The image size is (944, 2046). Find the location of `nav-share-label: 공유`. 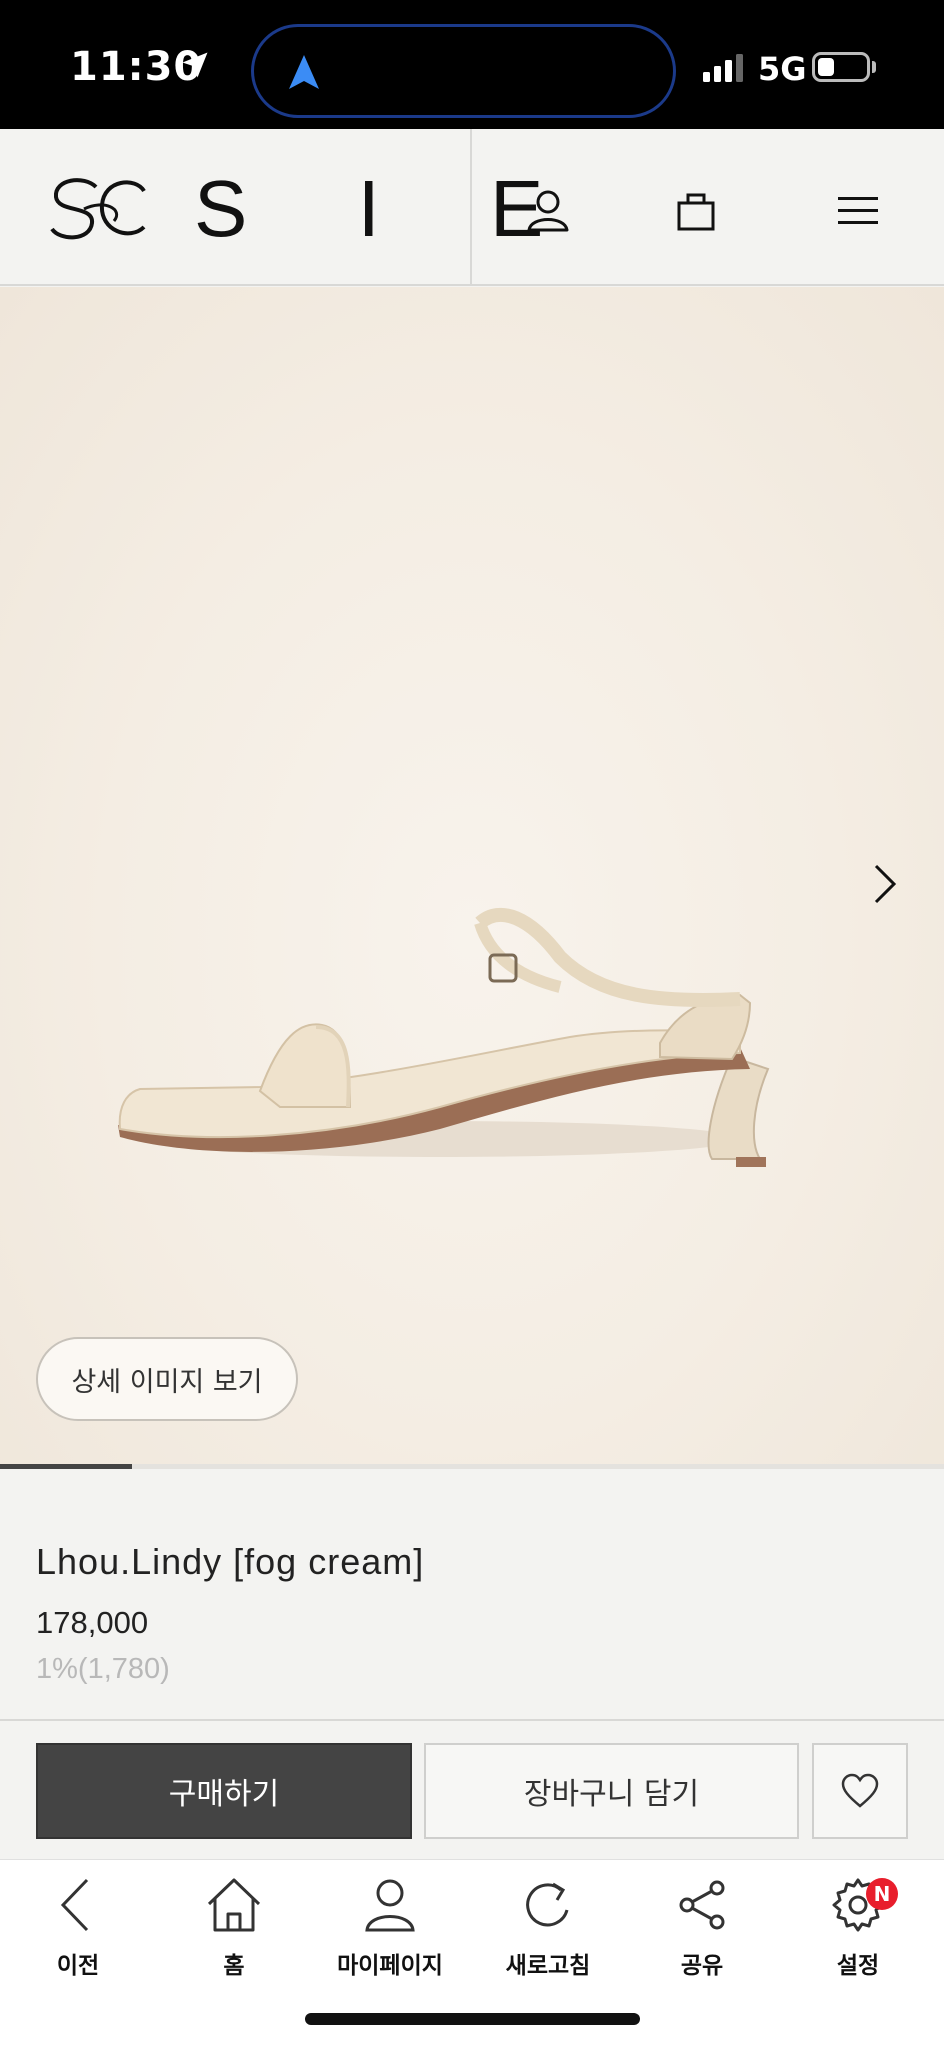

nav-share-label: 공유 is located at coordinates (702, 1966).